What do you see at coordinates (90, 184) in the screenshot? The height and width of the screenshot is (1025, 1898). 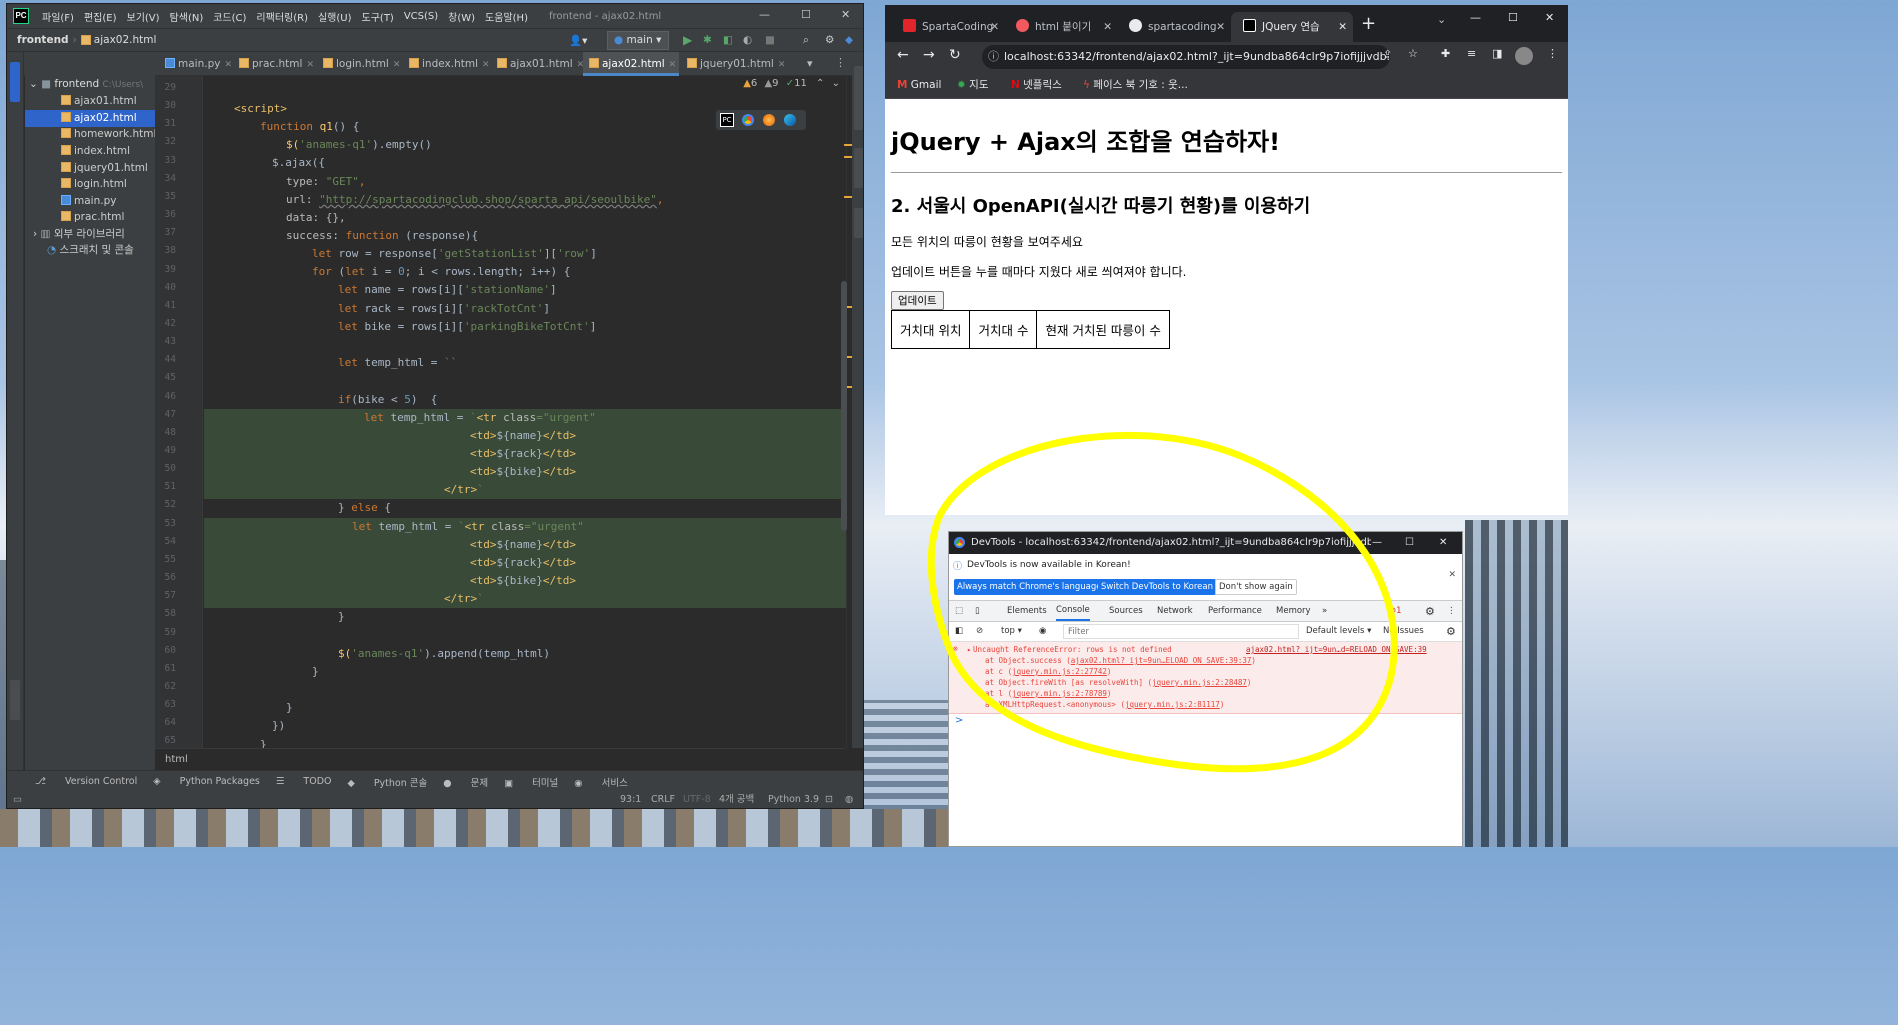 I see `tree-file: login.html` at bounding box center [90, 184].